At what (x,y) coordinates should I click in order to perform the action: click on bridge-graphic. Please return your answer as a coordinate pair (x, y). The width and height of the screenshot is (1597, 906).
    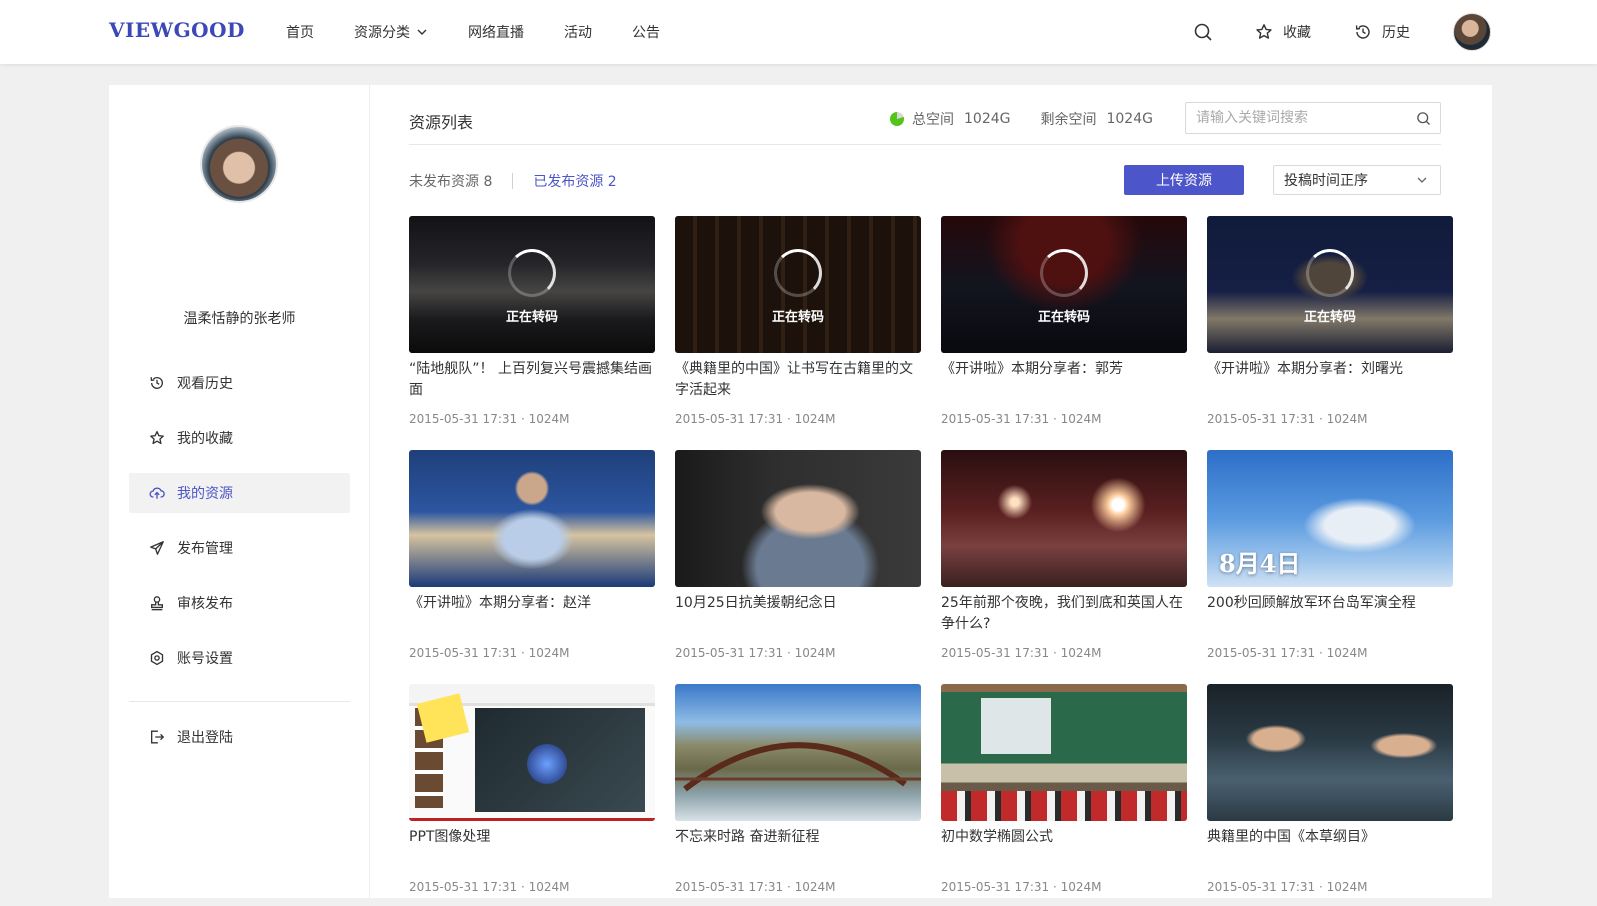
    Looking at the image, I should click on (798, 767).